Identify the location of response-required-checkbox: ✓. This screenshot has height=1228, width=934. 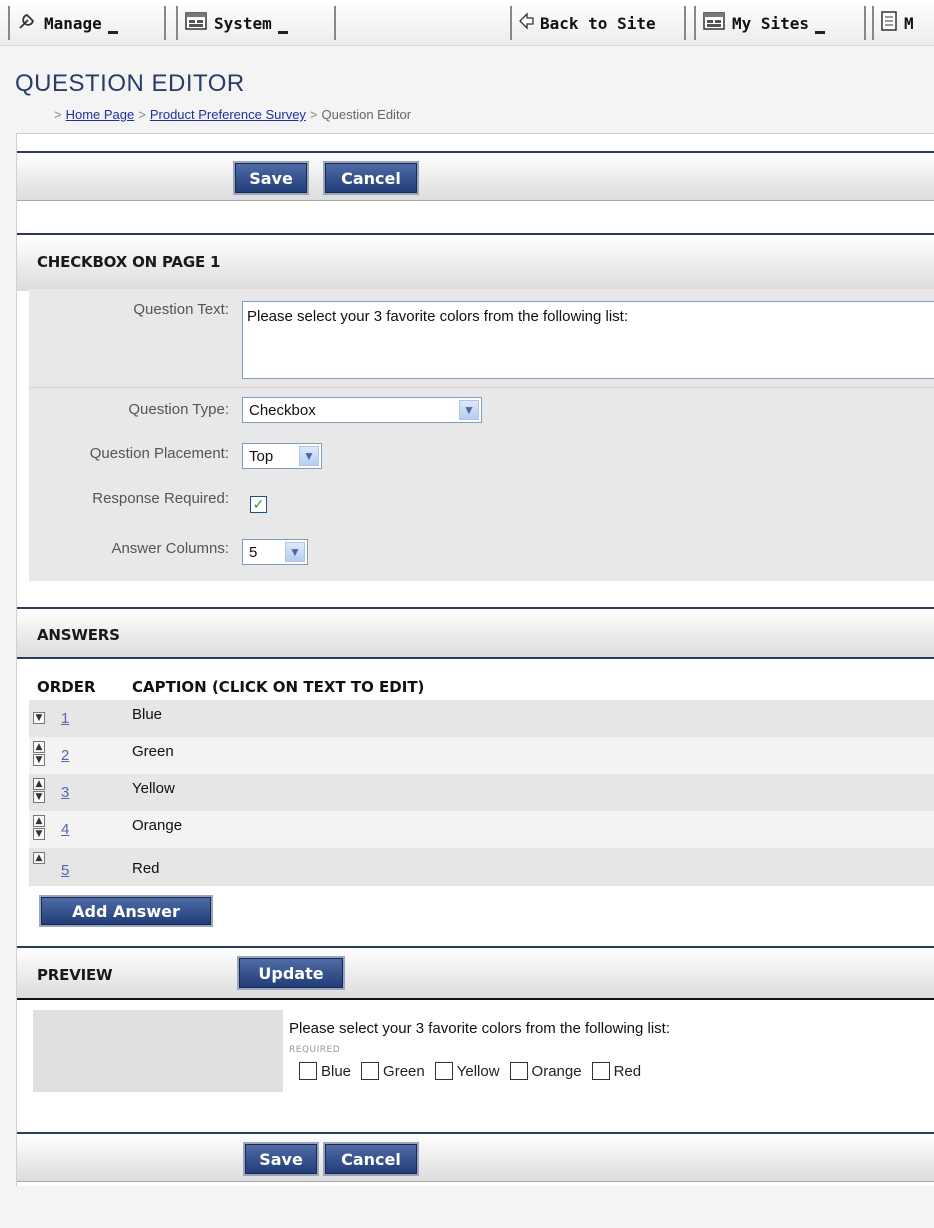
(258, 504).